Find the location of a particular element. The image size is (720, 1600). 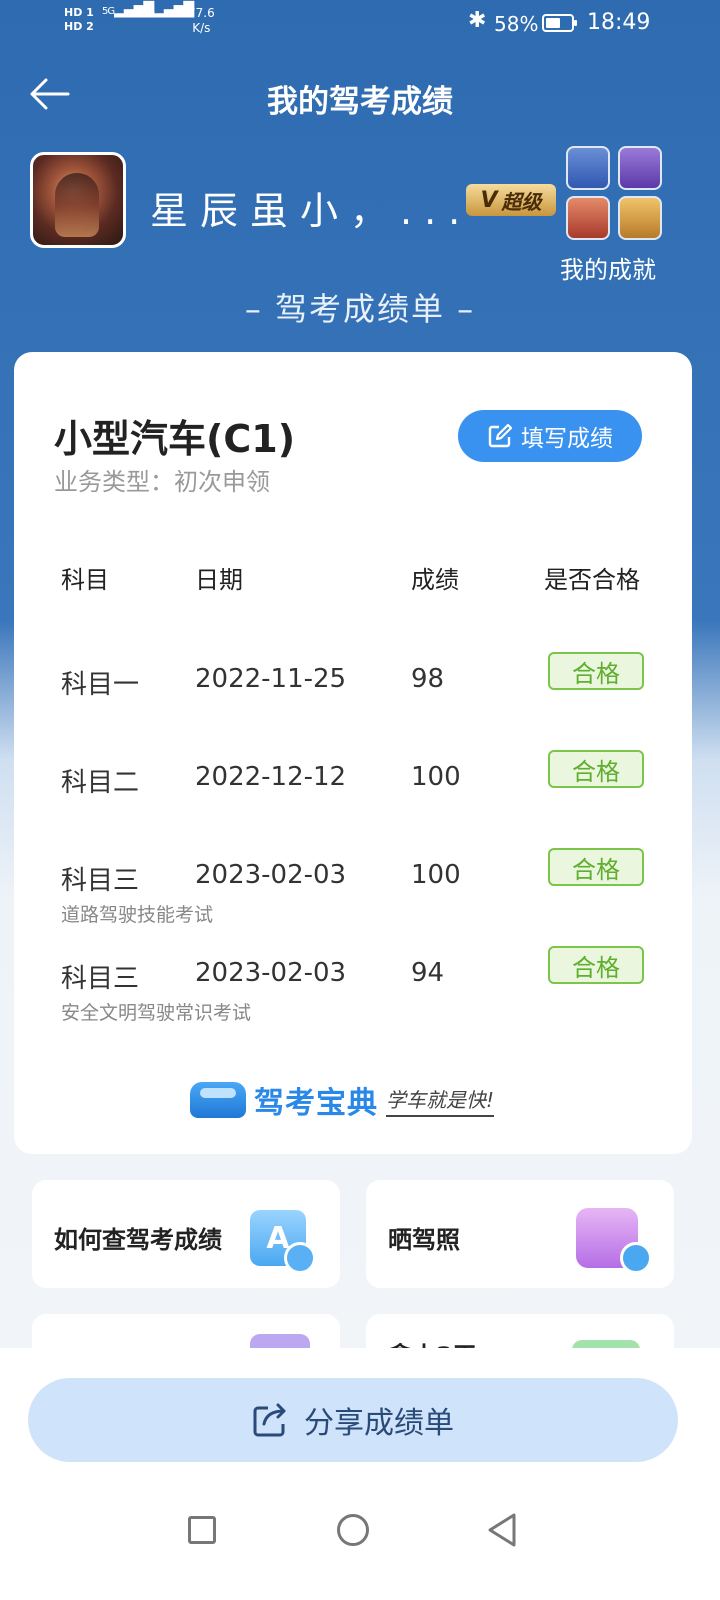

table-row: 科目三 2023-02-03 94 合格 安全文明驾驶常识考试 is located at coordinates (353, 992).